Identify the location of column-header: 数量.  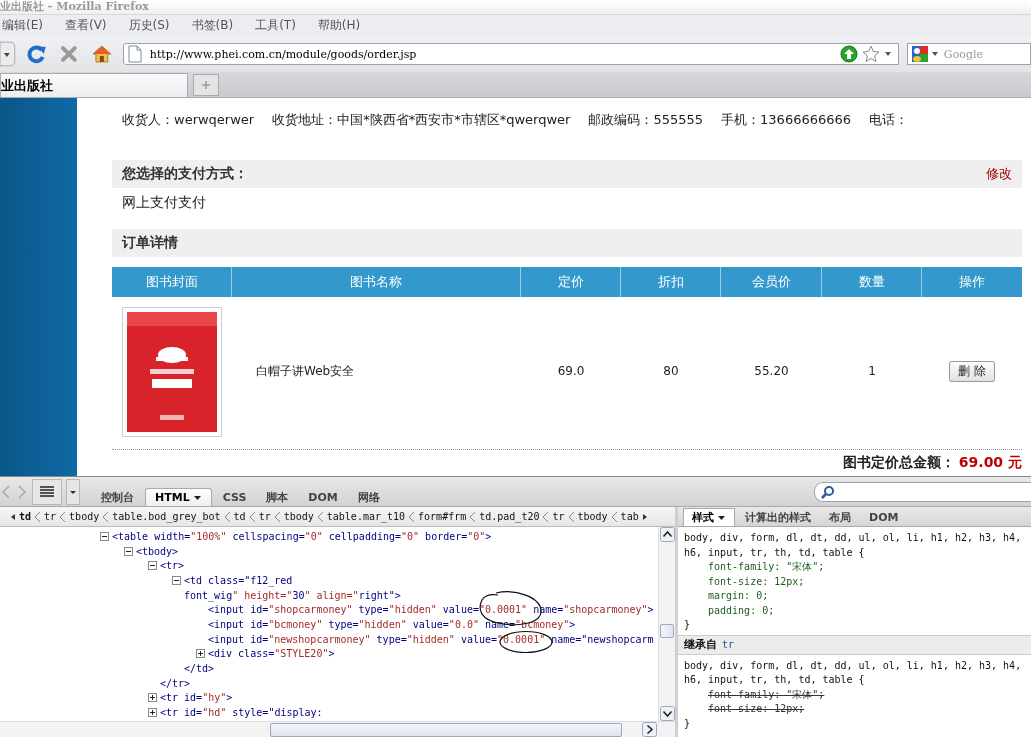
(872, 282).